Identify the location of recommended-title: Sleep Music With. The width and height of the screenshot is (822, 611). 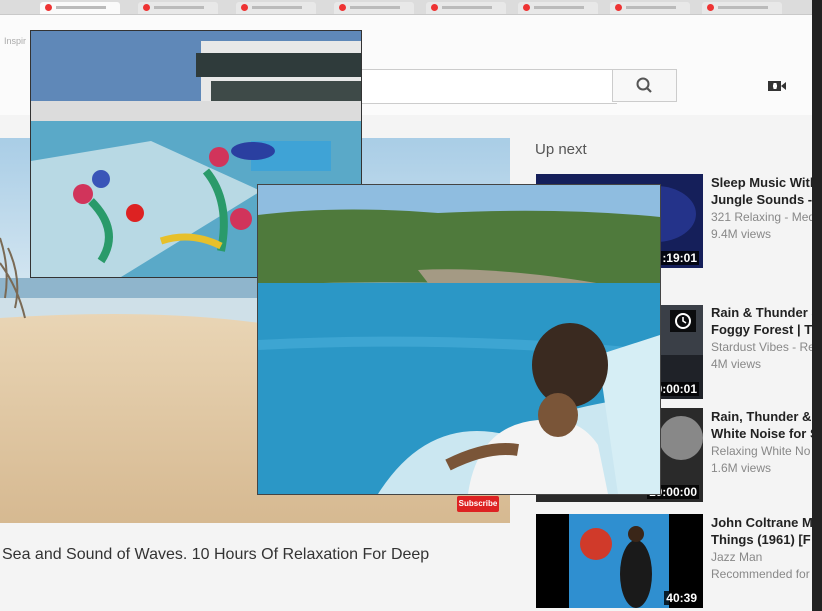
(766, 182).